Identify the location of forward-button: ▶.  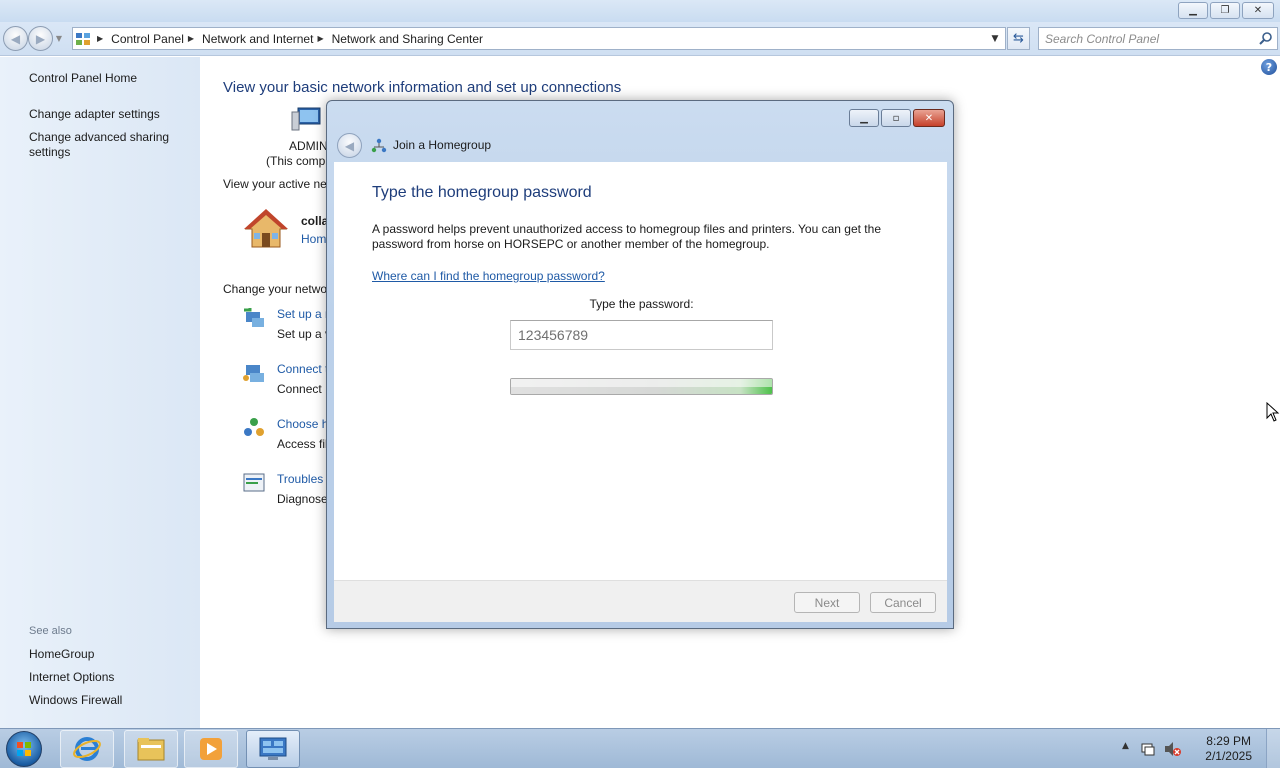
(40, 38).